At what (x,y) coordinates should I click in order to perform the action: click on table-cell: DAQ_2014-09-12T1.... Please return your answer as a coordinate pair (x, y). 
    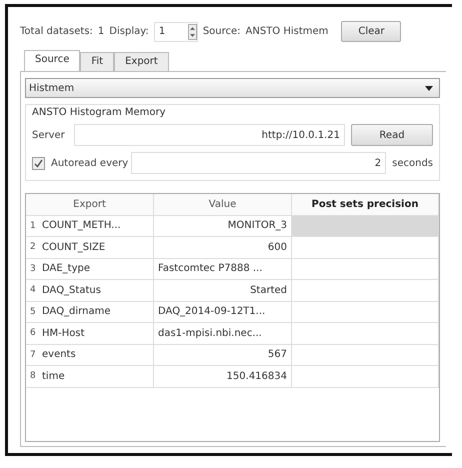
    Looking at the image, I should click on (223, 312).